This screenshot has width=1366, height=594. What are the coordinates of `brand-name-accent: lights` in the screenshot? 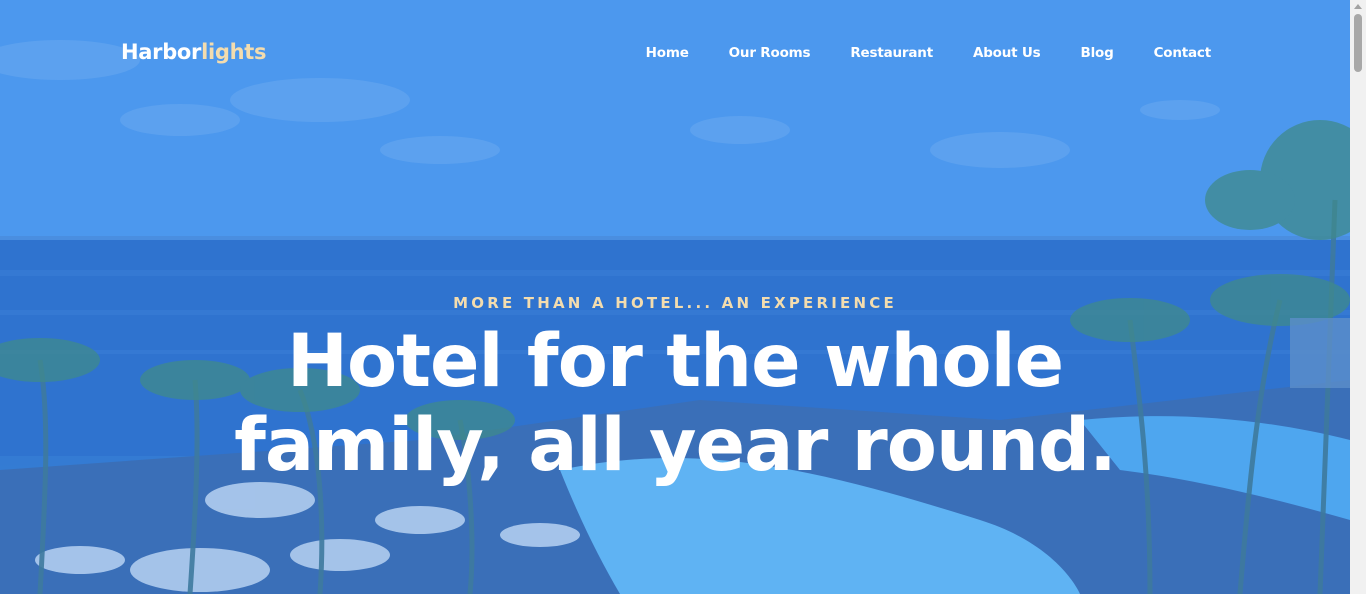 It's located at (234, 52).